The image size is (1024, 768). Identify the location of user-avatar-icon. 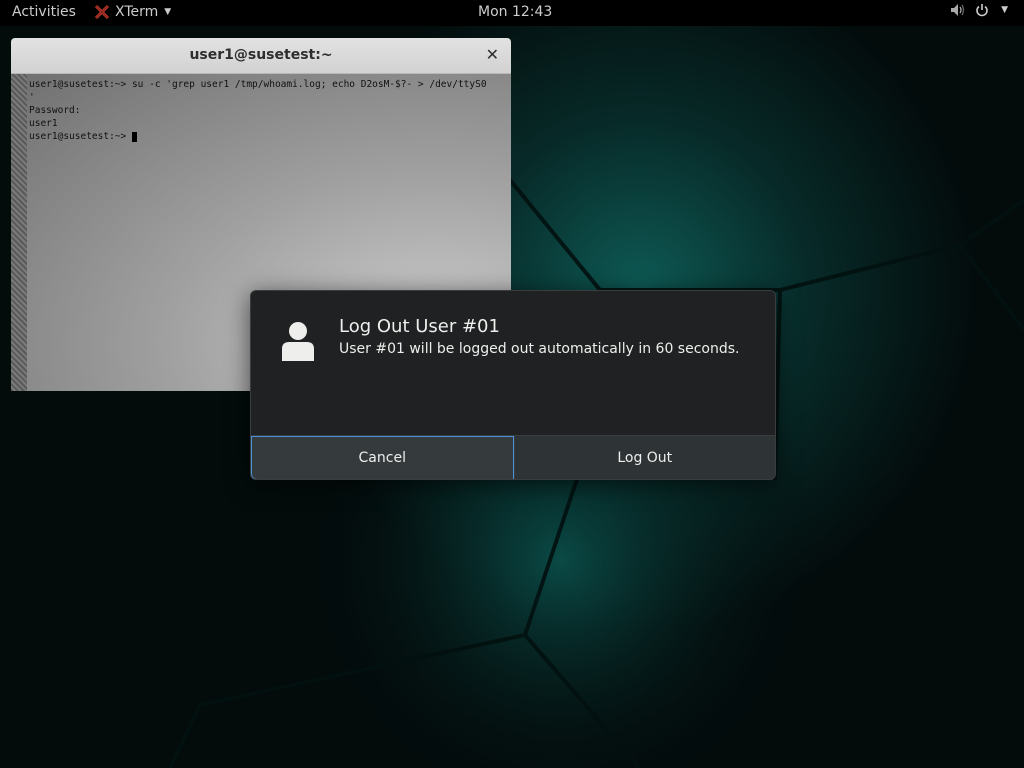
(298, 341).